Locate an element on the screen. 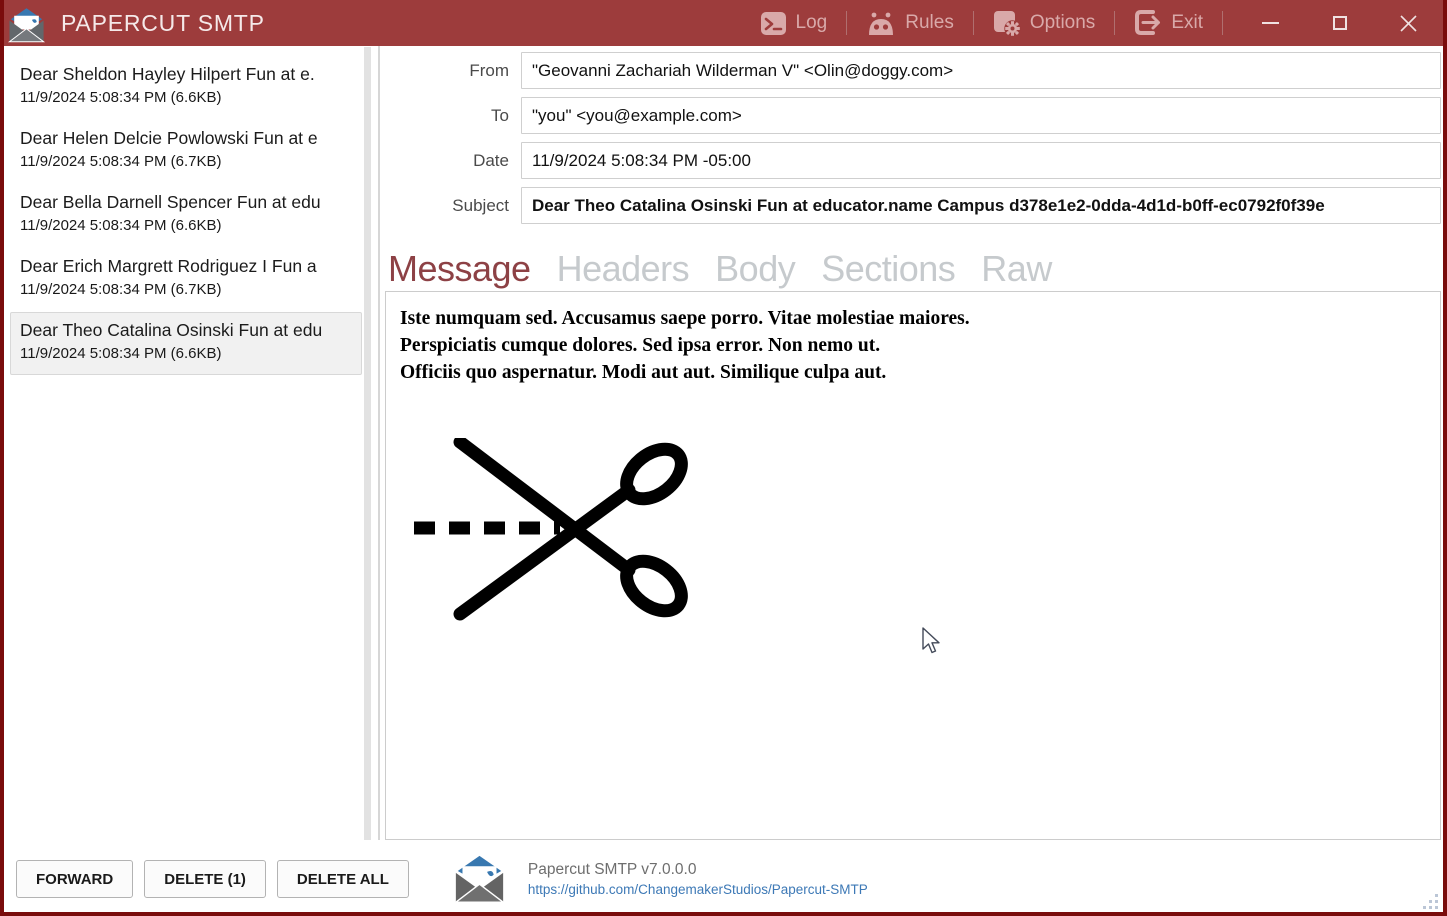 This screenshot has height=916, width=1447. window-border-bottom is located at coordinates (723, 914).